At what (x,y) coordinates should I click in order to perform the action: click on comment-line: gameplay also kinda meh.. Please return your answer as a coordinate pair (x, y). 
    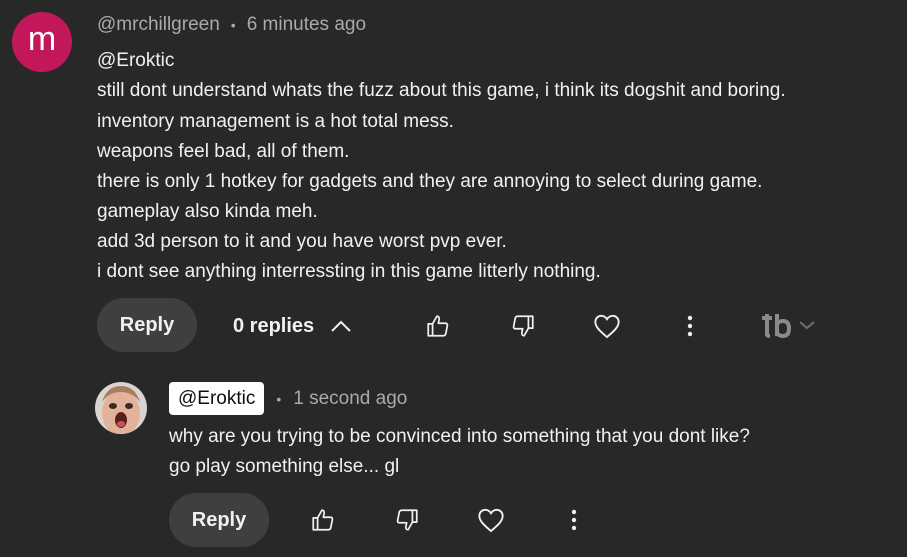
    Looking at the image, I should click on (207, 211).